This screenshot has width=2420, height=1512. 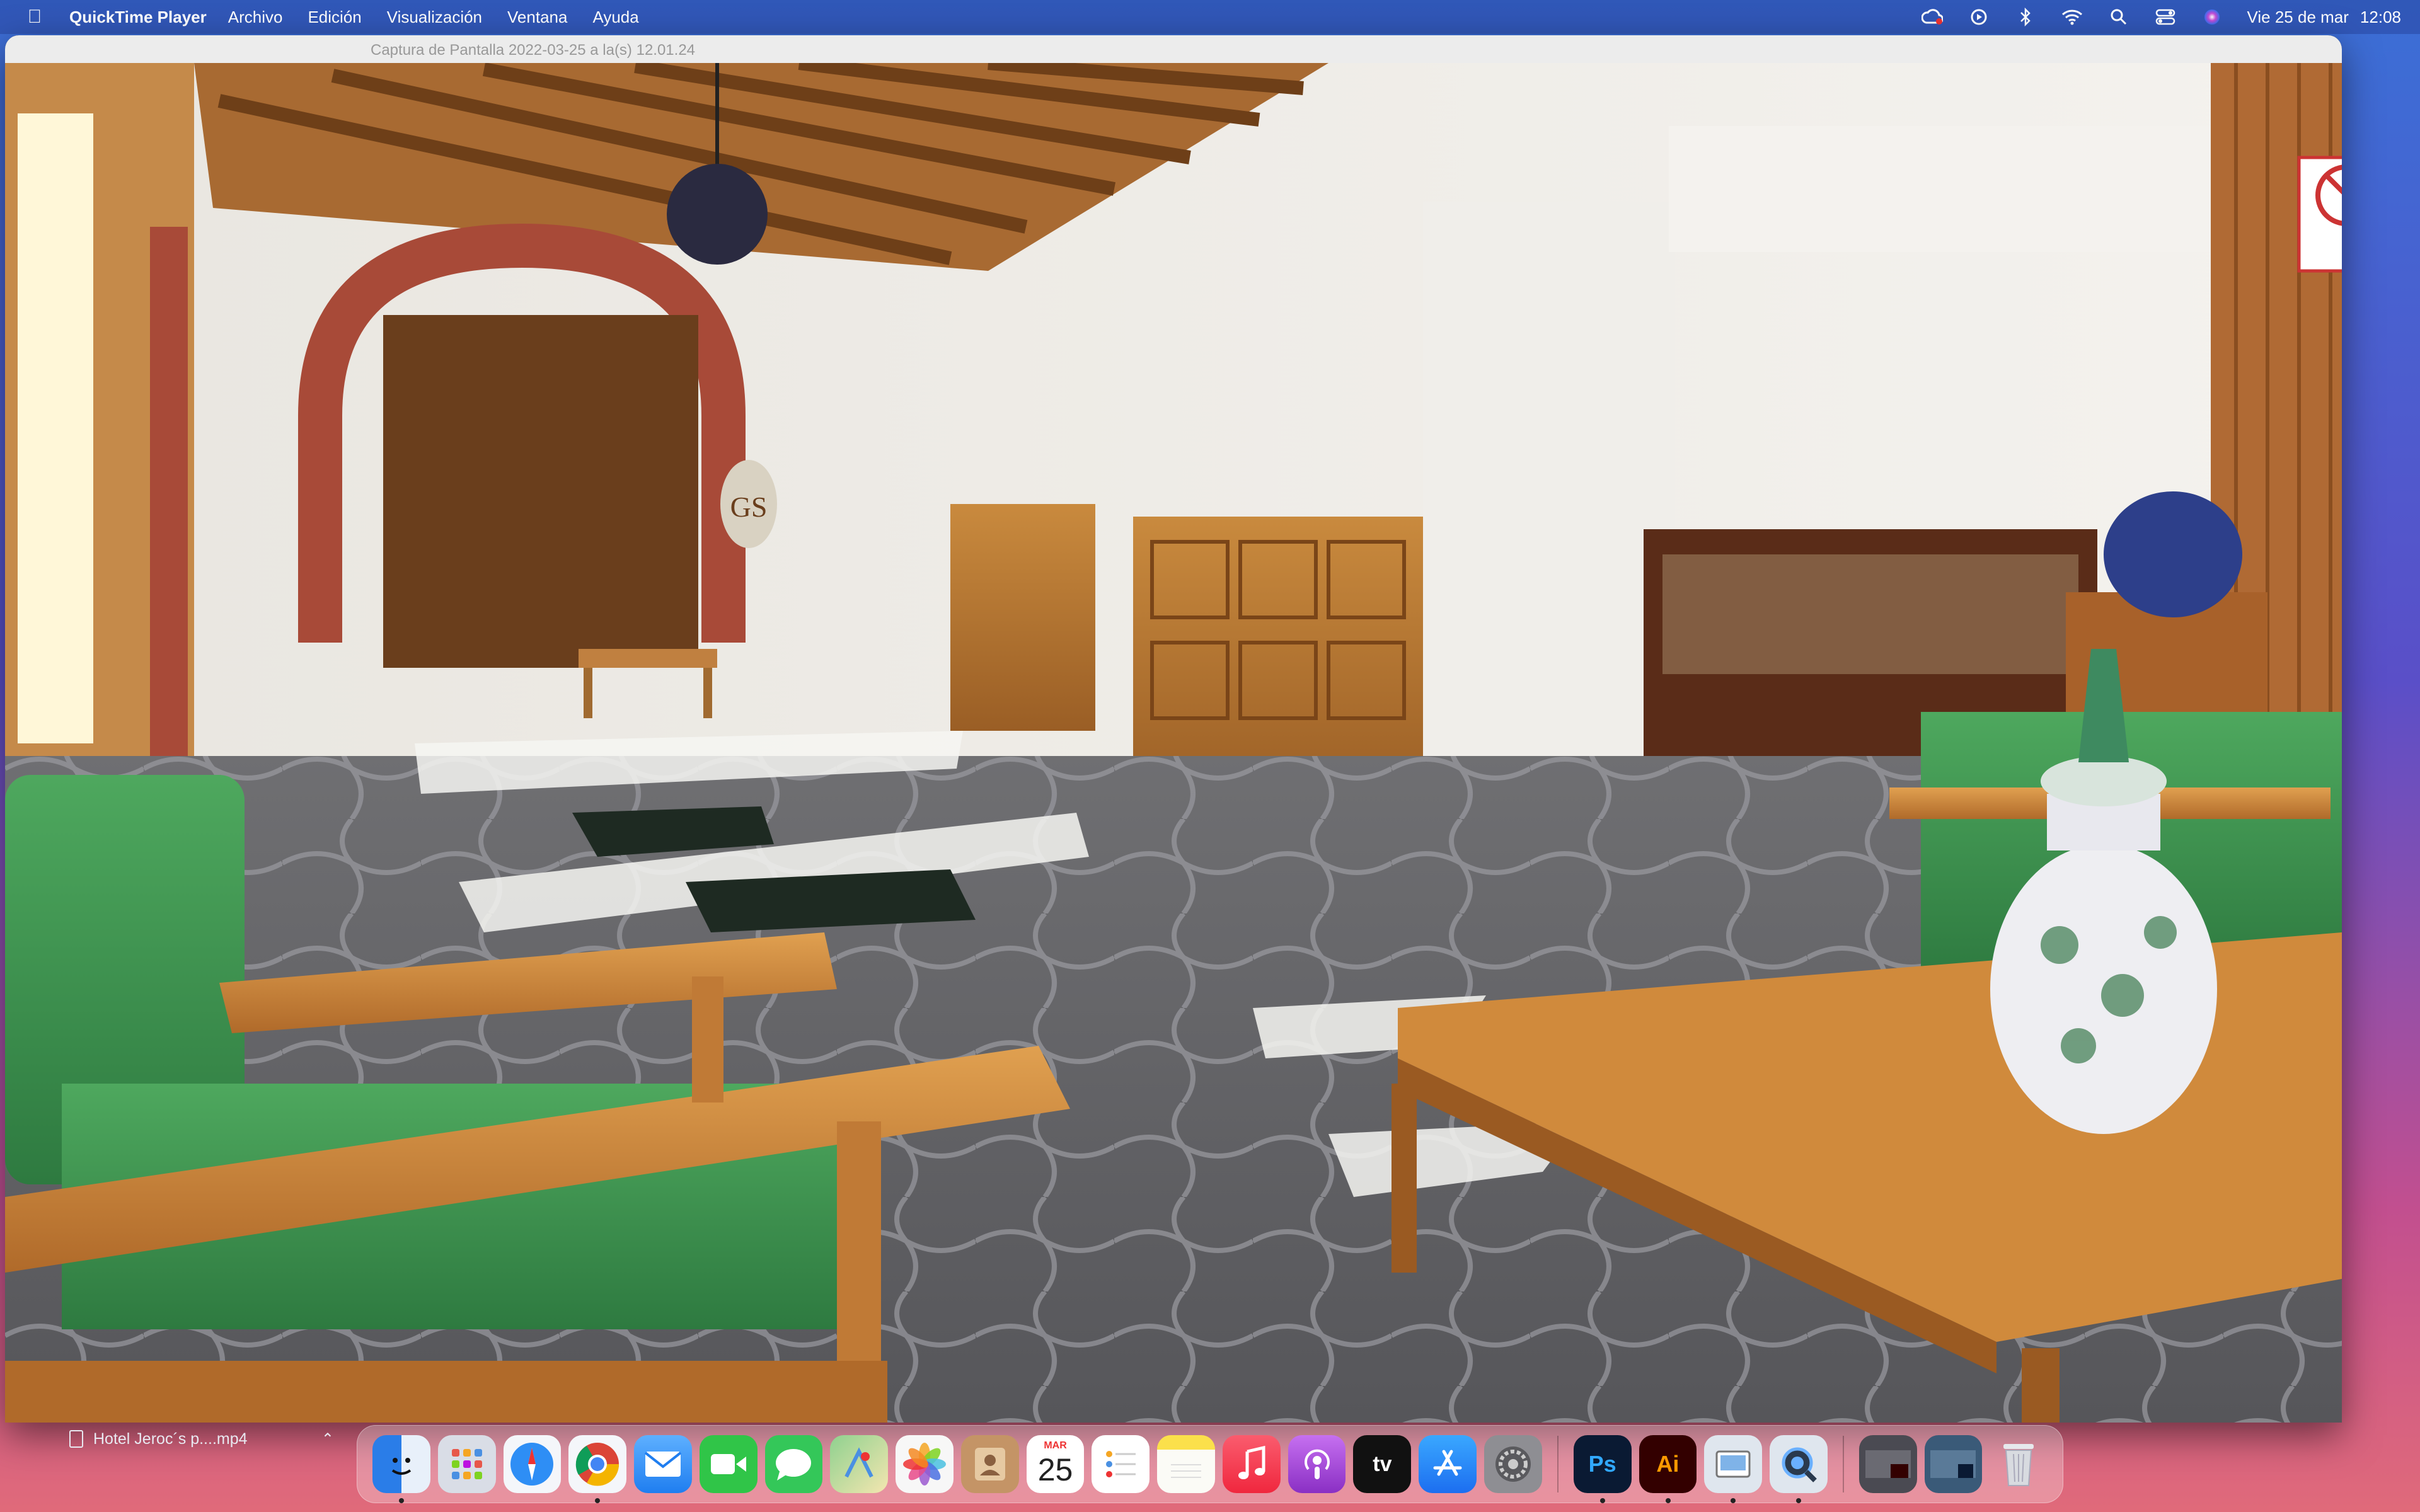 I want to click on system-preferences-icon, so click(x=1513, y=1464).